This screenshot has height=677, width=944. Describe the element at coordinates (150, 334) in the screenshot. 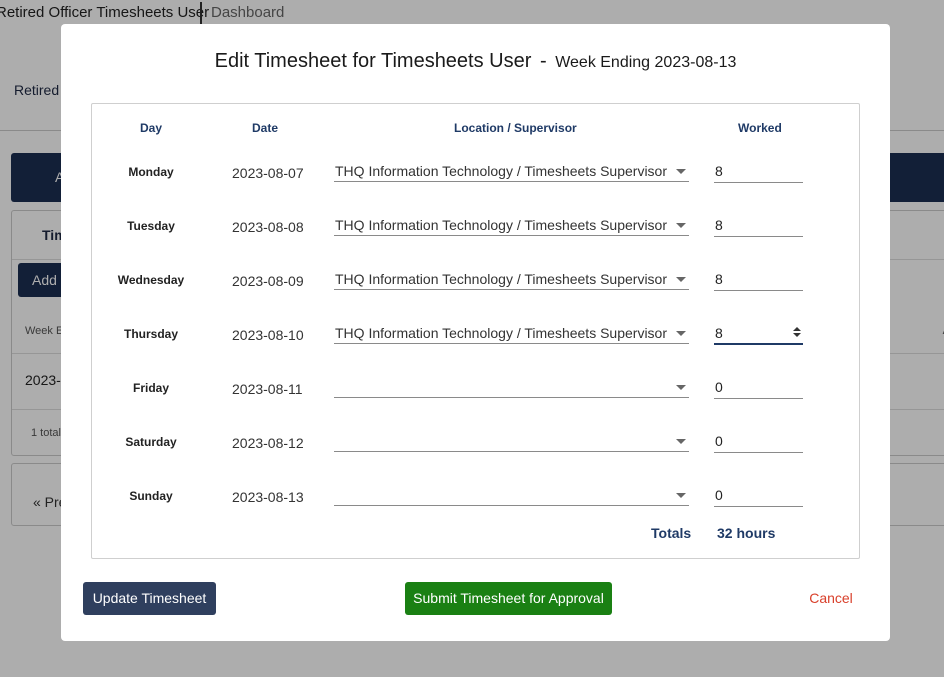

I see `day-label: Thursday` at that location.